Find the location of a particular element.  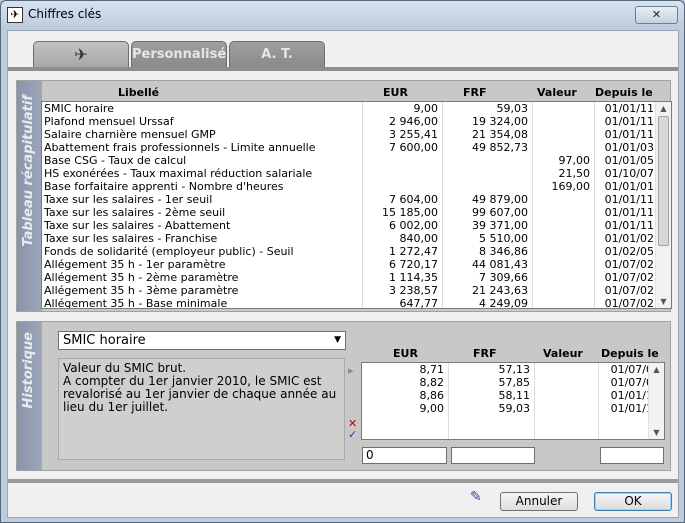

summary-cell-frf: 7 309,66 is located at coordinates (503, 277).